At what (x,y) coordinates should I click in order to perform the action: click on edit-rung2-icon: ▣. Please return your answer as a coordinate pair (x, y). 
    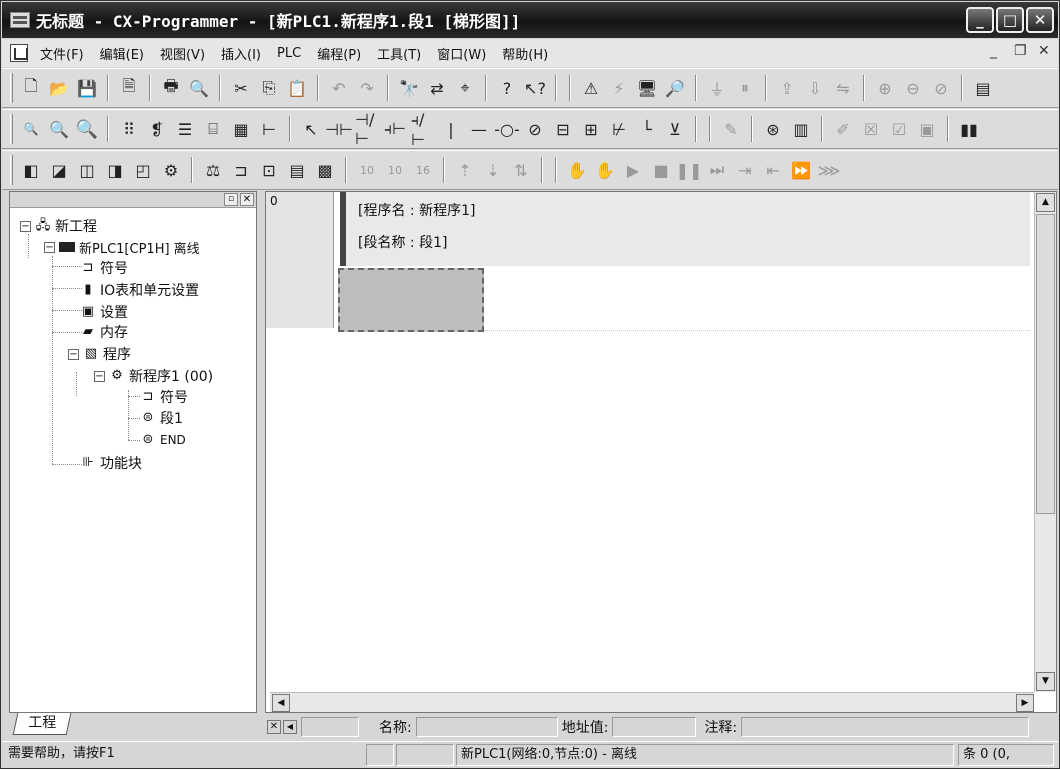
    Looking at the image, I should click on (927, 129).